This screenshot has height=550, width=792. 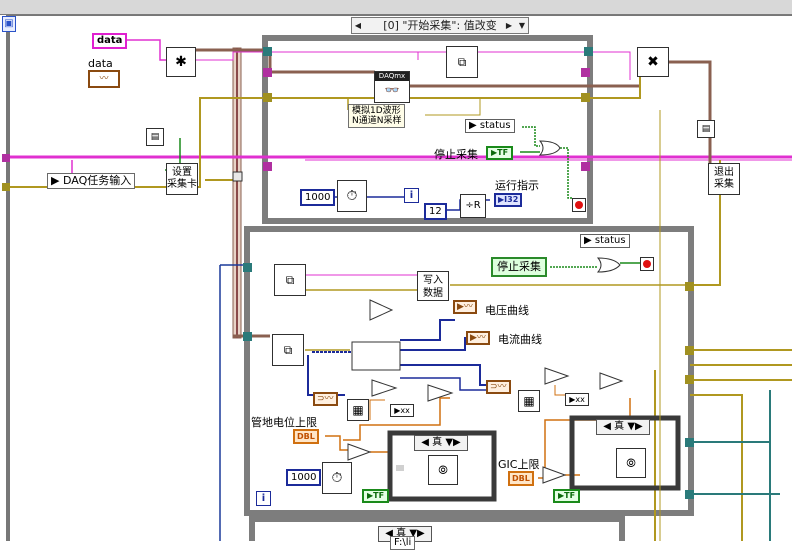 What do you see at coordinates (181, 62) in the screenshot?
I see `build-waveform-node-icon: ✱` at bounding box center [181, 62].